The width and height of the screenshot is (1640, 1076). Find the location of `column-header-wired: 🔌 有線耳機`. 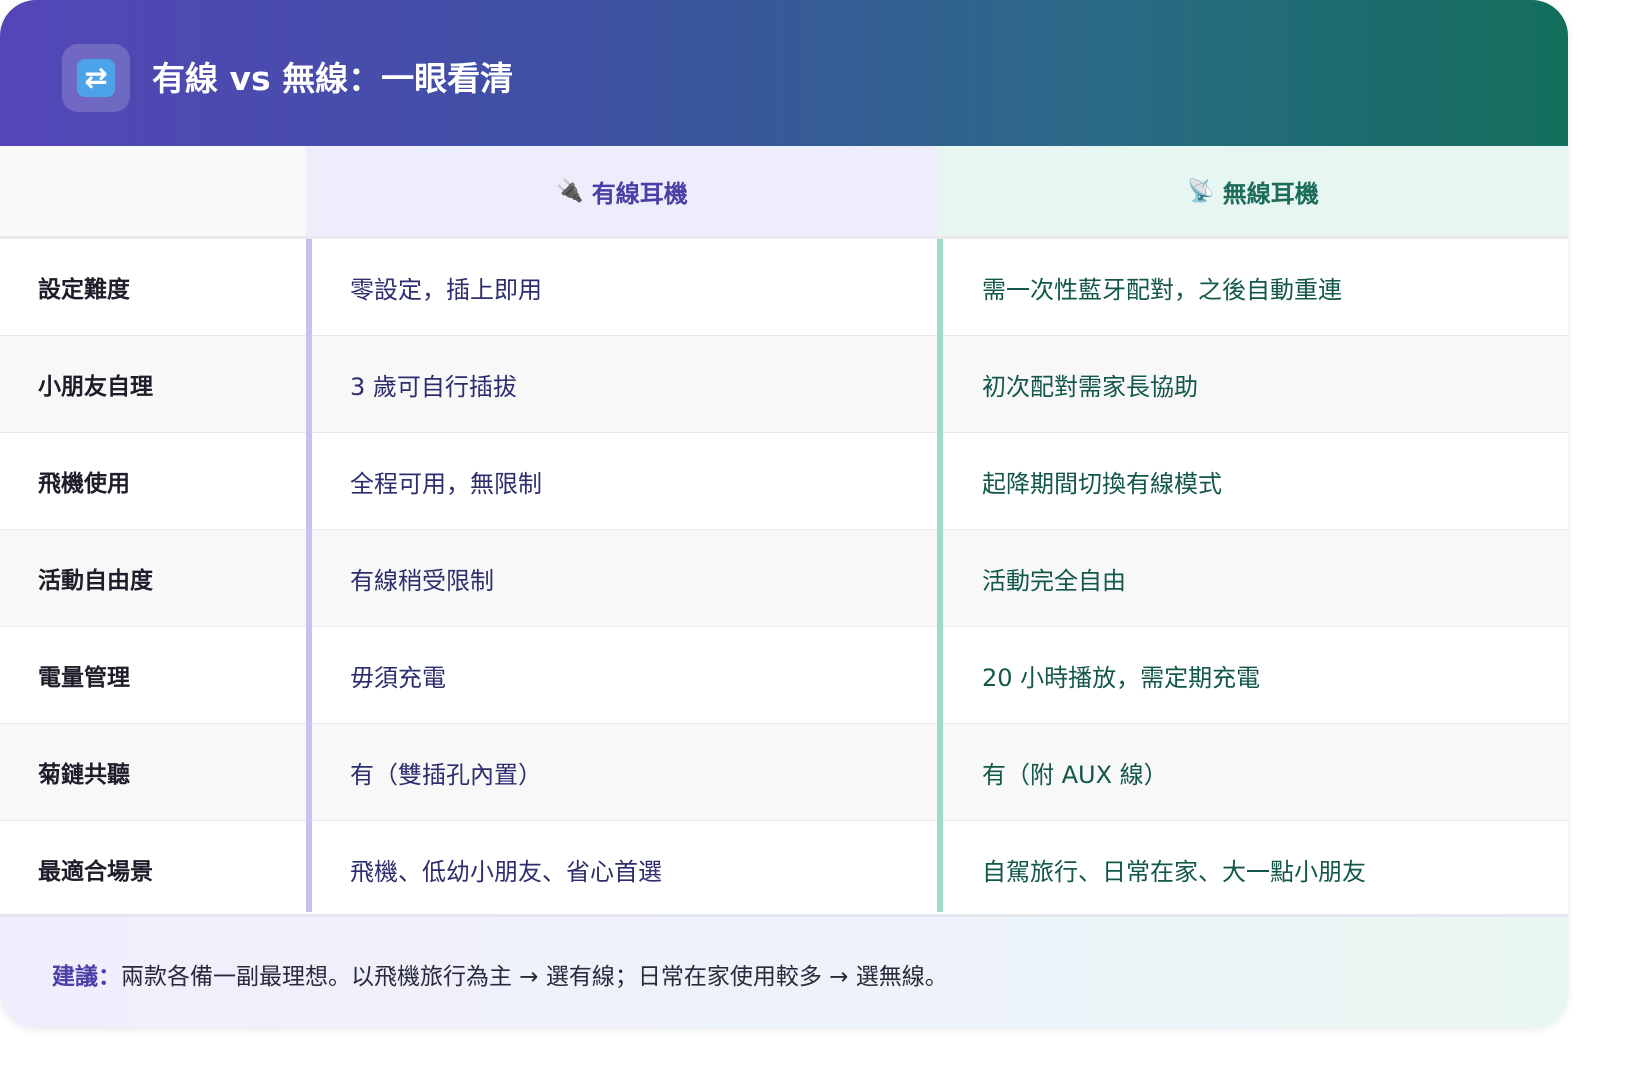

column-header-wired: 🔌 有線耳機 is located at coordinates (622, 191).